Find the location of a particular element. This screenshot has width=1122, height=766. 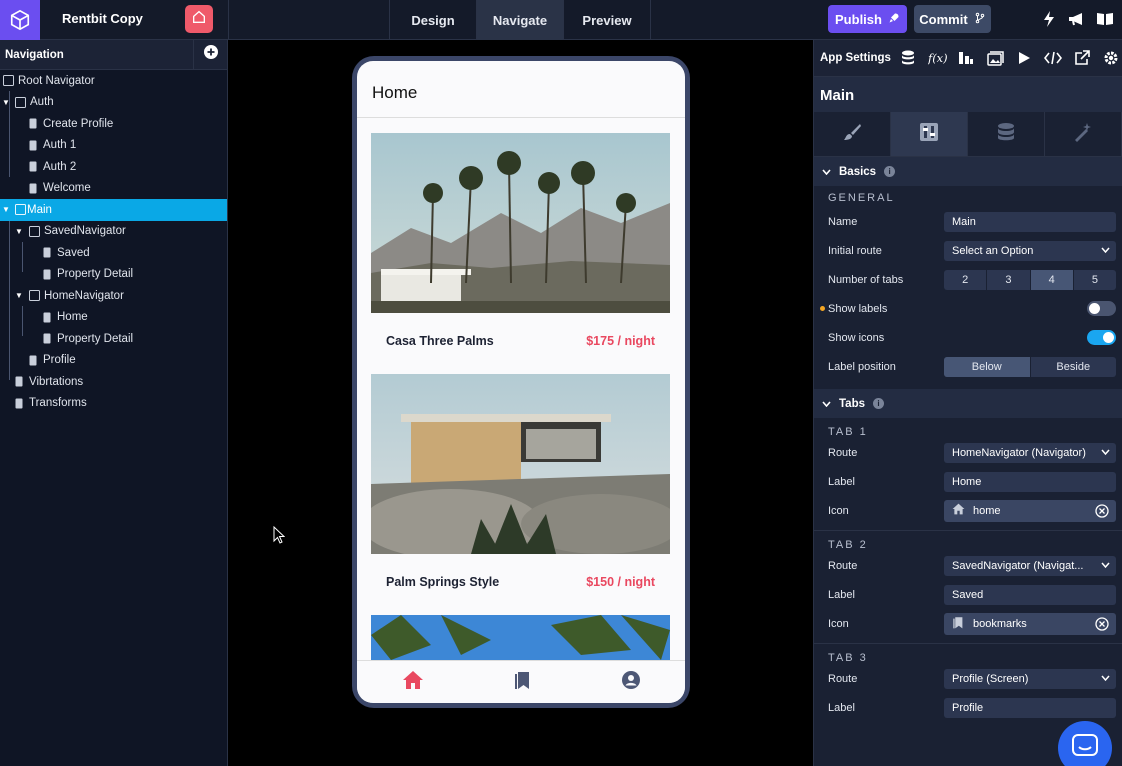

database-icon is located at coordinates (908, 58).